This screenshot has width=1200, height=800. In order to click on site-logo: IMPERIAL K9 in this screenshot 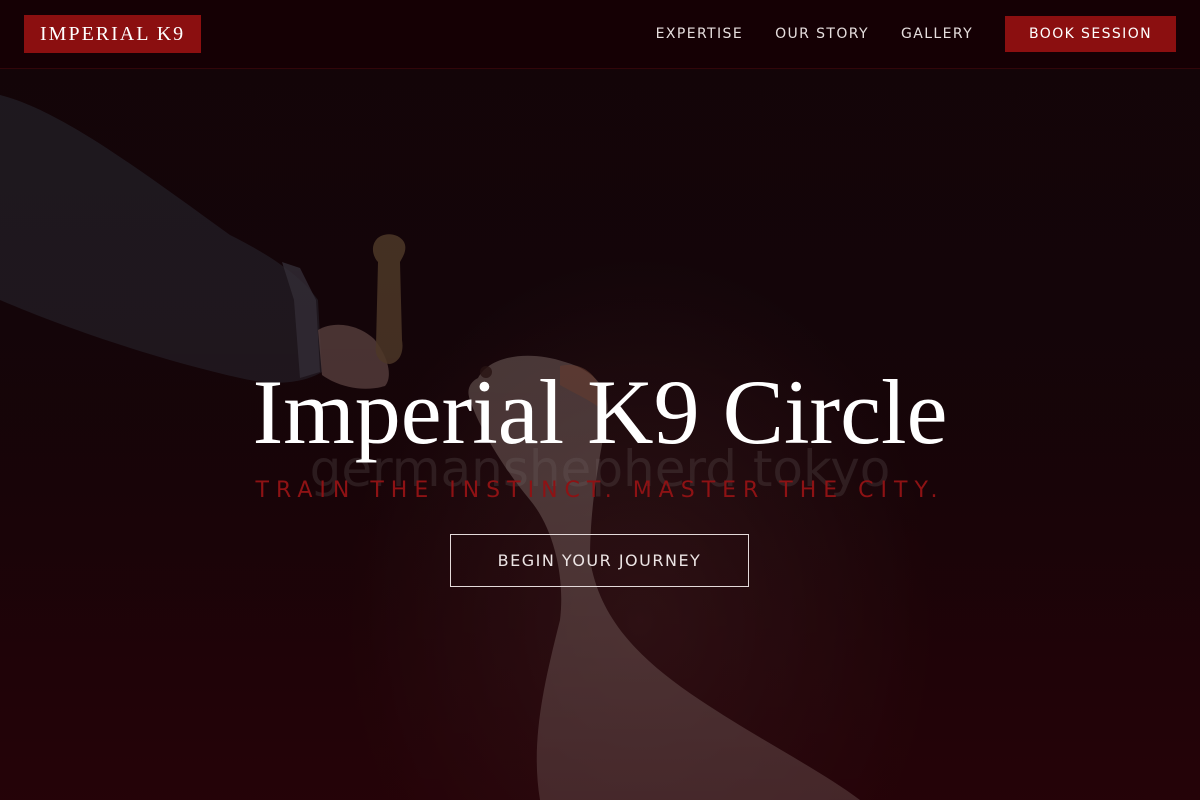, I will do `click(113, 34)`.